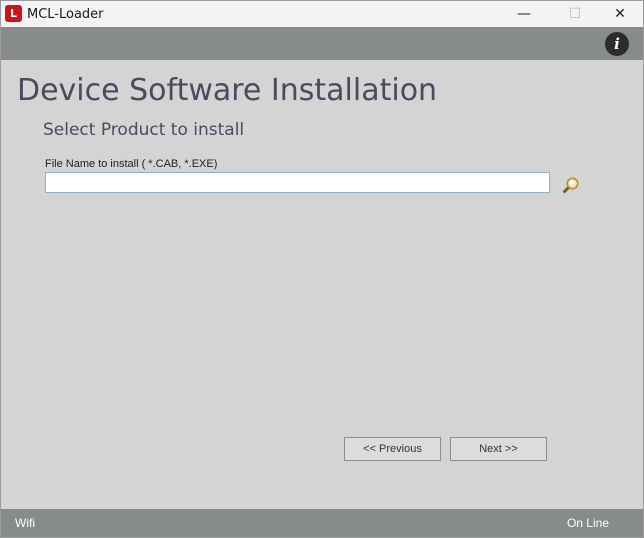  I want to click on previous-button: << Previous, so click(392, 449).